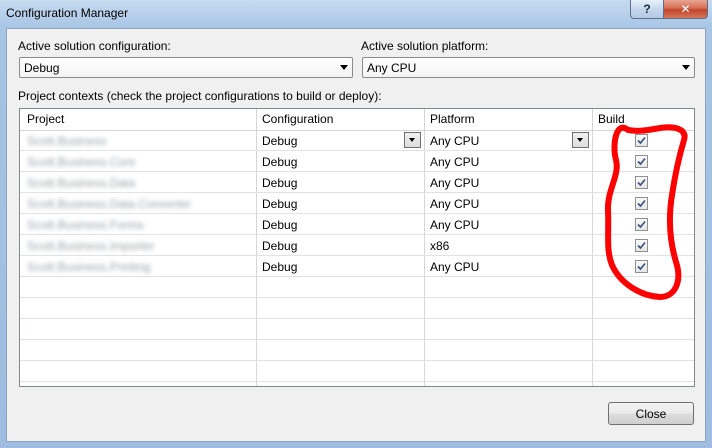  What do you see at coordinates (356, 13) in the screenshot?
I see `title-bar: Configuration Manager ? ✕` at bounding box center [356, 13].